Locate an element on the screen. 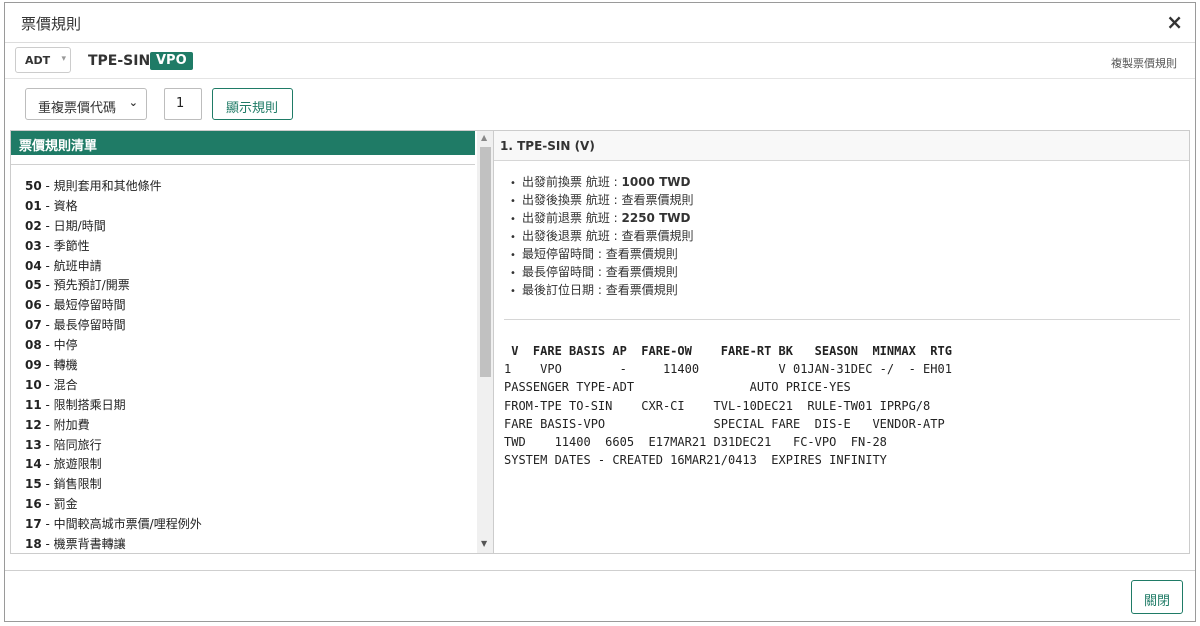 Image resolution: width=1200 pixels, height=626 pixels. rule-label: 限制搭乘日期 is located at coordinates (89, 404).